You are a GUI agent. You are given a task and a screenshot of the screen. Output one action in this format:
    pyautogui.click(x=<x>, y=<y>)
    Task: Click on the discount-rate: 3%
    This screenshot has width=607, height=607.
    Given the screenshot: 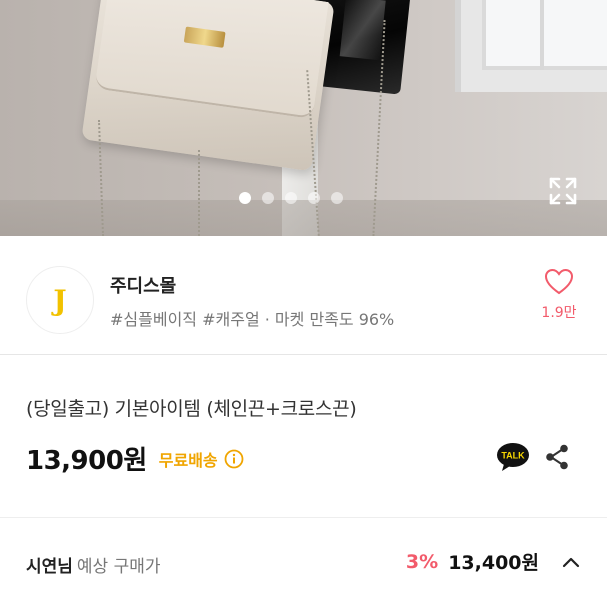 What is the action you would take?
    pyautogui.click(x=422, y=561)
    